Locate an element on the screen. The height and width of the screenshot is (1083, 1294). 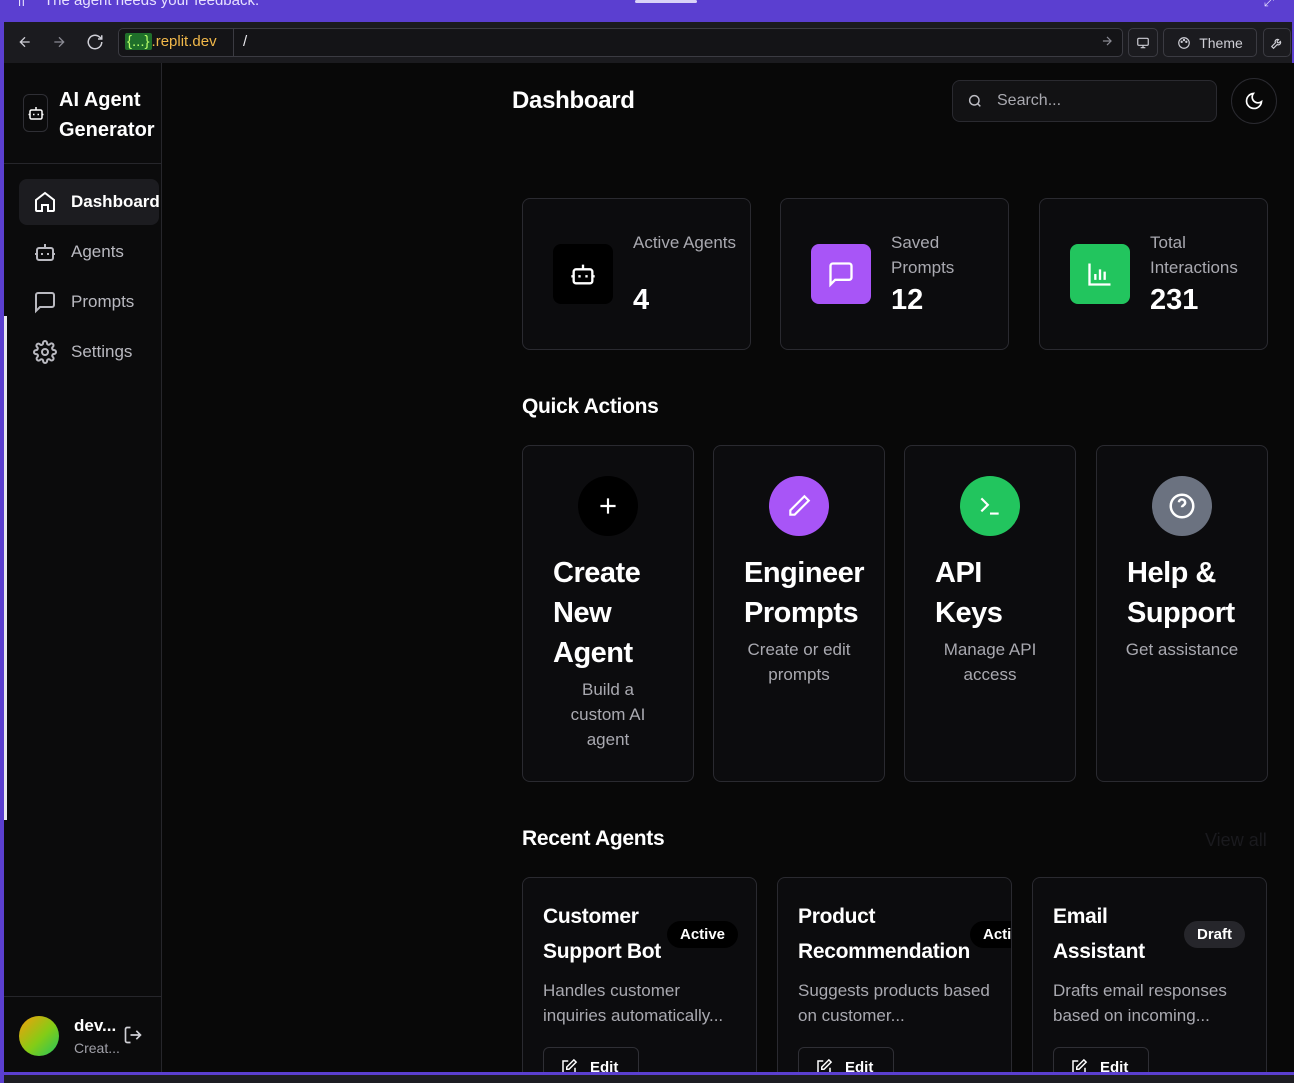
brand-title: AI Agent Generator is located at coordinates (107, 115).